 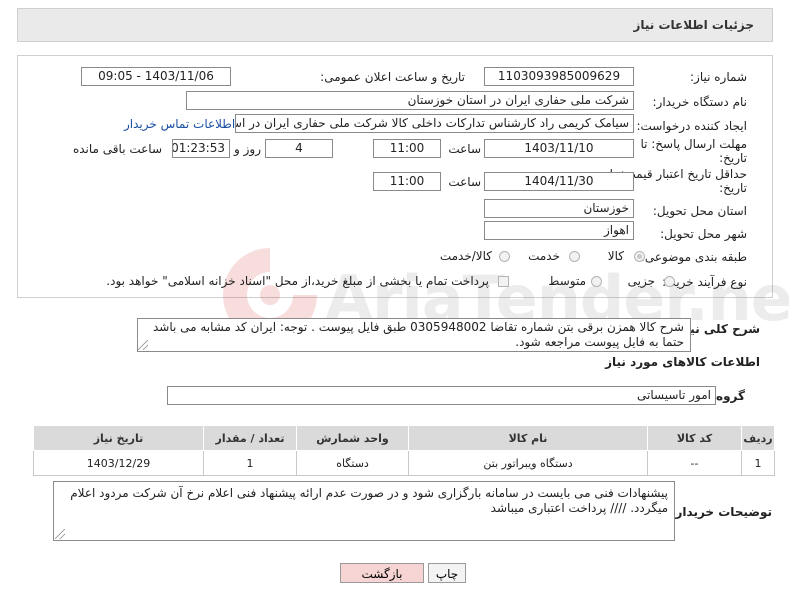 What do you see at coordinates (60, 534) in the screenshot?
I see `buyer-notes-resize-handle` at bounding box center [60, 534].